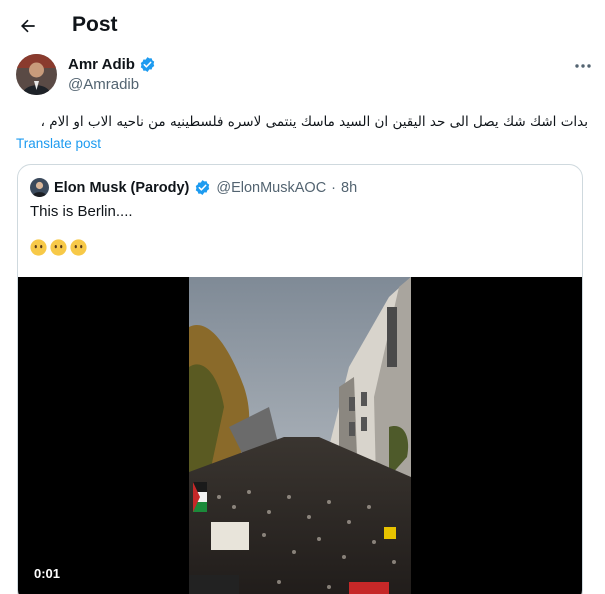  I want to click on more-options-button, so click(583, 66).